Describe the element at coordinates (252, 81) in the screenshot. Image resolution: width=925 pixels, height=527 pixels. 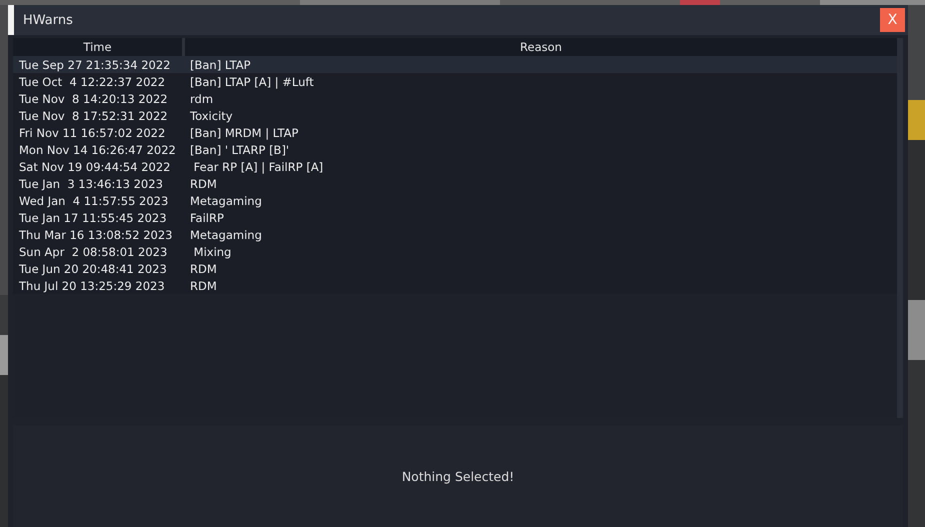
I see `reason-cell-text: [Ban] LTAP [A] | #Luft` at that location.